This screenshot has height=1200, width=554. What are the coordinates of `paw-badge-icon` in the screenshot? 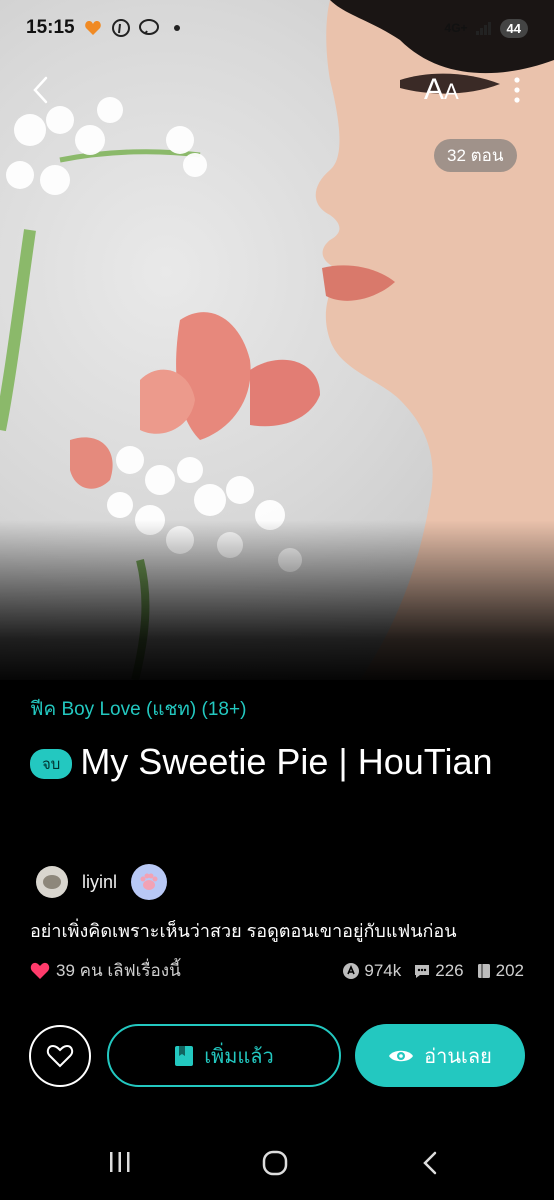 It's located at (149, 882).